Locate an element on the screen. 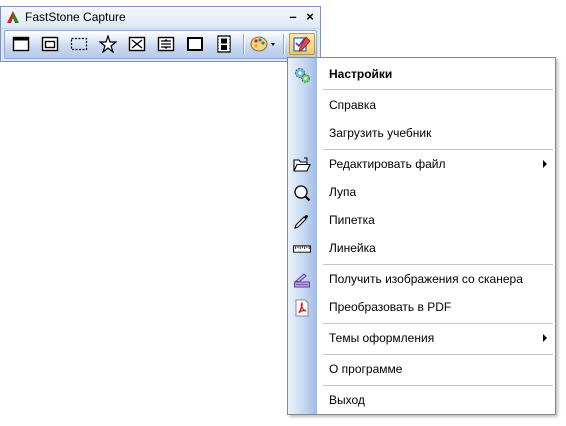  menu-item-download-tutorial: Загрузить учебник is located at coordinates (421, 133).